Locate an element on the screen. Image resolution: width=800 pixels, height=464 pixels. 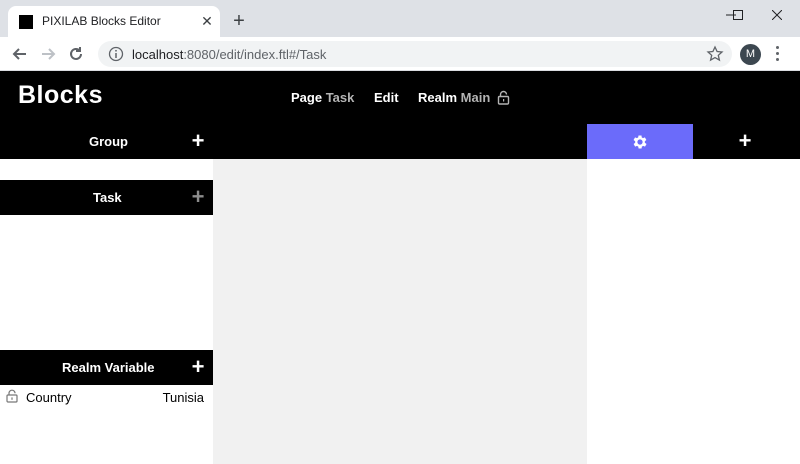
page-menu: Page Task is located at coordinates (322, 97).